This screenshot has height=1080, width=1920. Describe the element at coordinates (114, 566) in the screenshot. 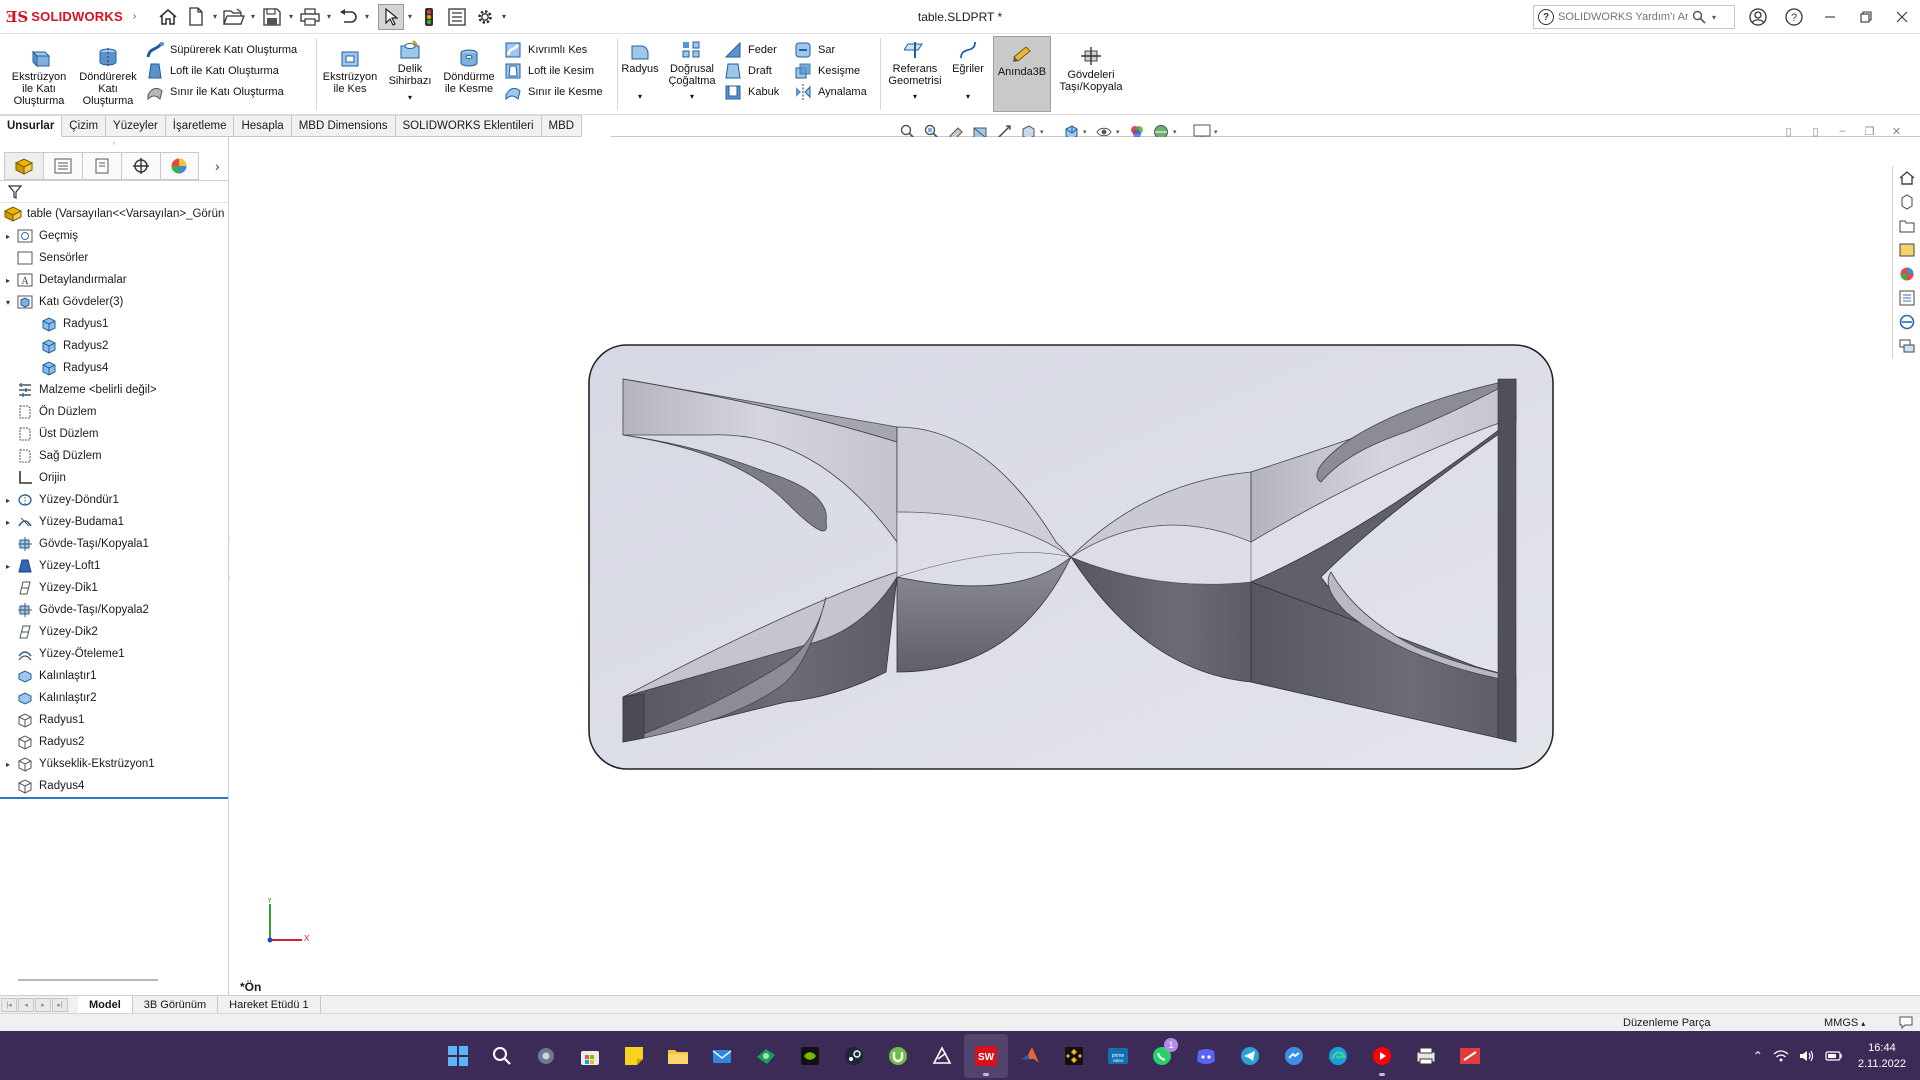

I see `tree-item: ▸ Yüzey-Loft1` at that location.